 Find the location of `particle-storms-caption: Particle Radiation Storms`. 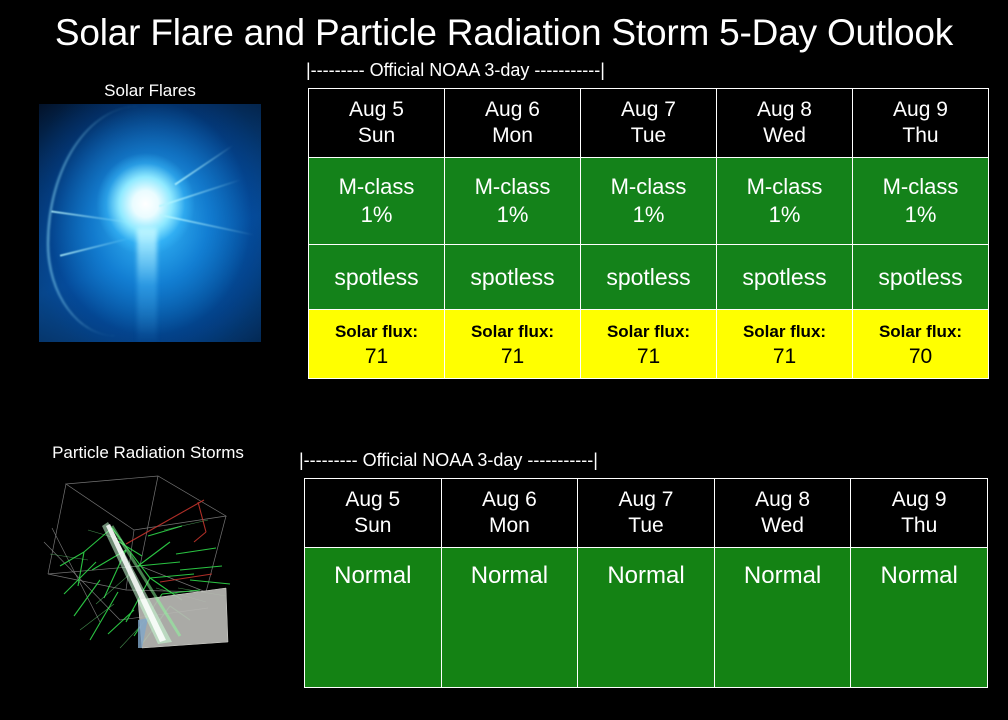

particle-storms-caption: Particle Radiation Storms is located at coordinates (148, 452).